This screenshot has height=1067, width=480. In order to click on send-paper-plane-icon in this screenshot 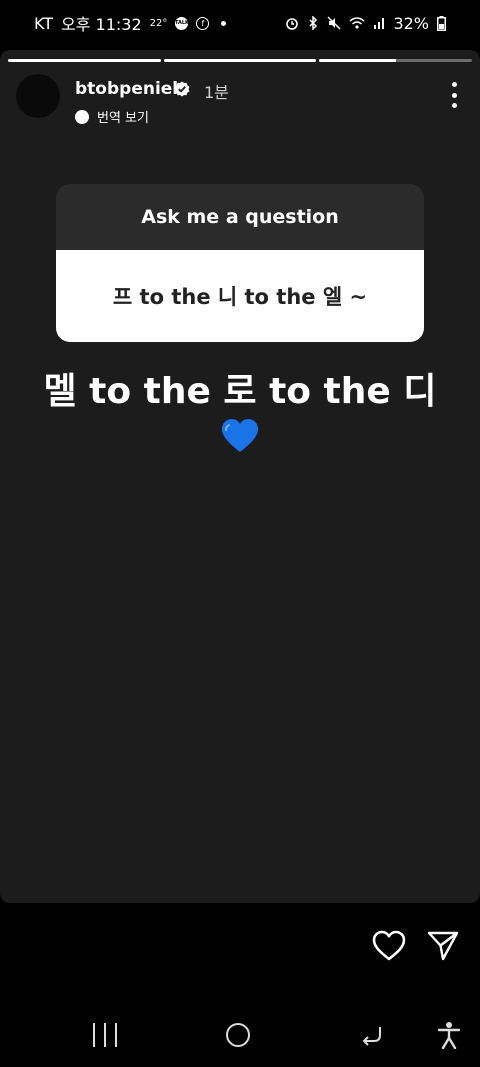, I will do `click(443, 946)`.